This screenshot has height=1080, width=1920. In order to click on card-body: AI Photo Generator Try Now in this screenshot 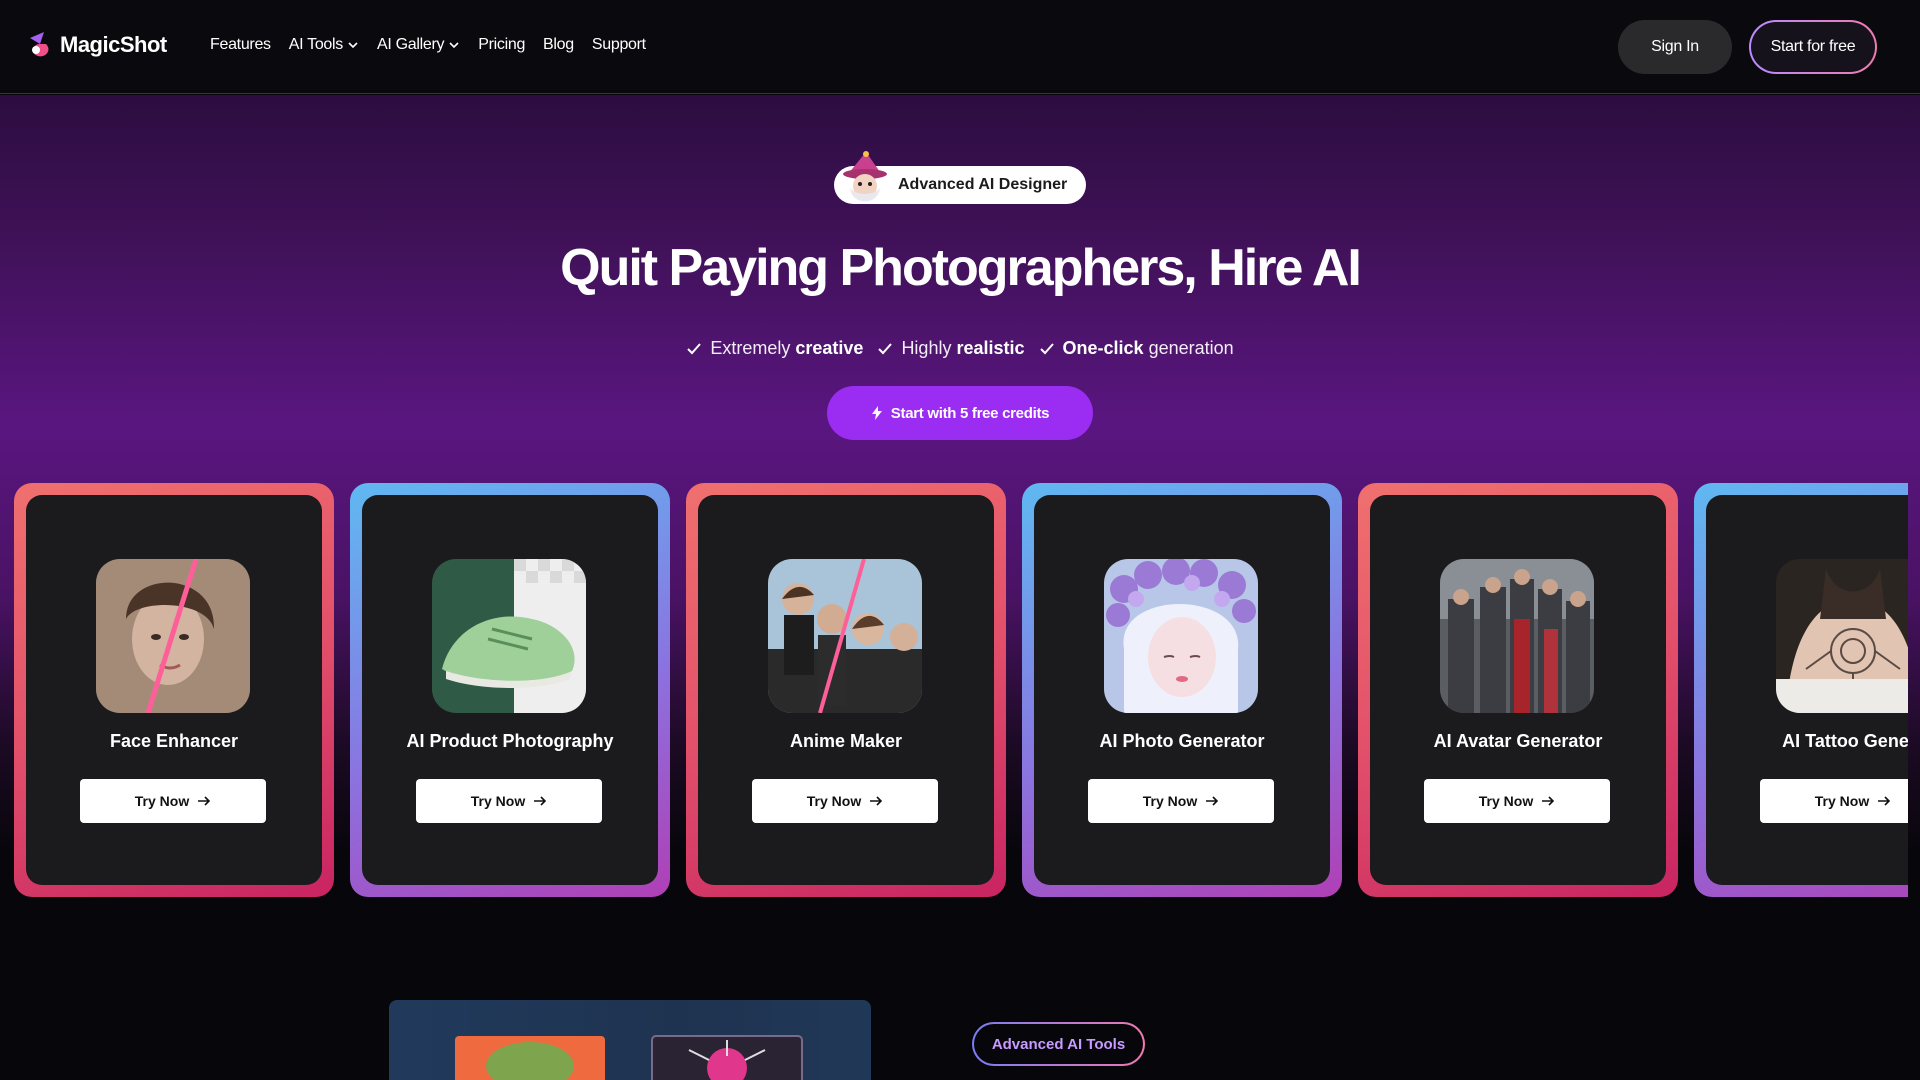, I will do `click(1182, 690)`.